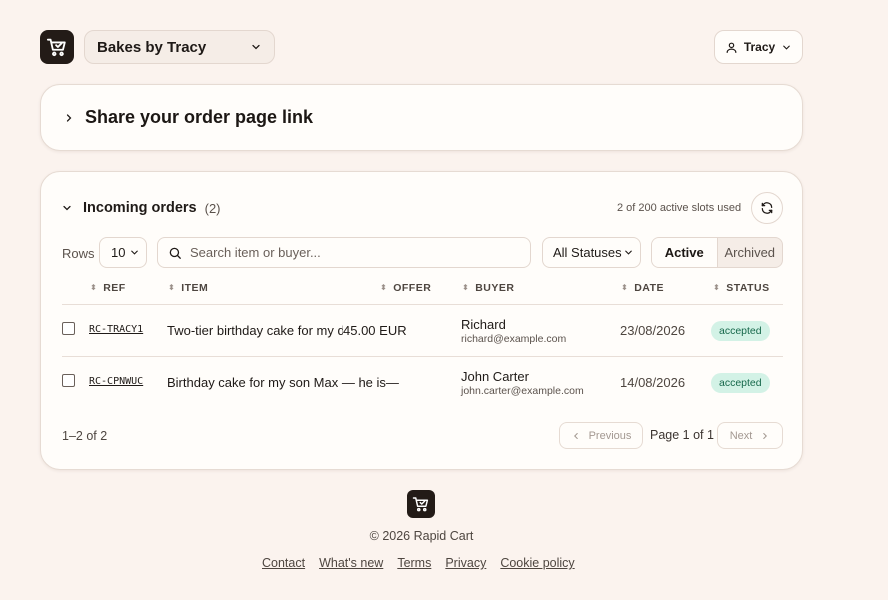  What do you see at coordinates (350, 252) in the screenshot?
I see `search-input` at bounding box center [350, 252].